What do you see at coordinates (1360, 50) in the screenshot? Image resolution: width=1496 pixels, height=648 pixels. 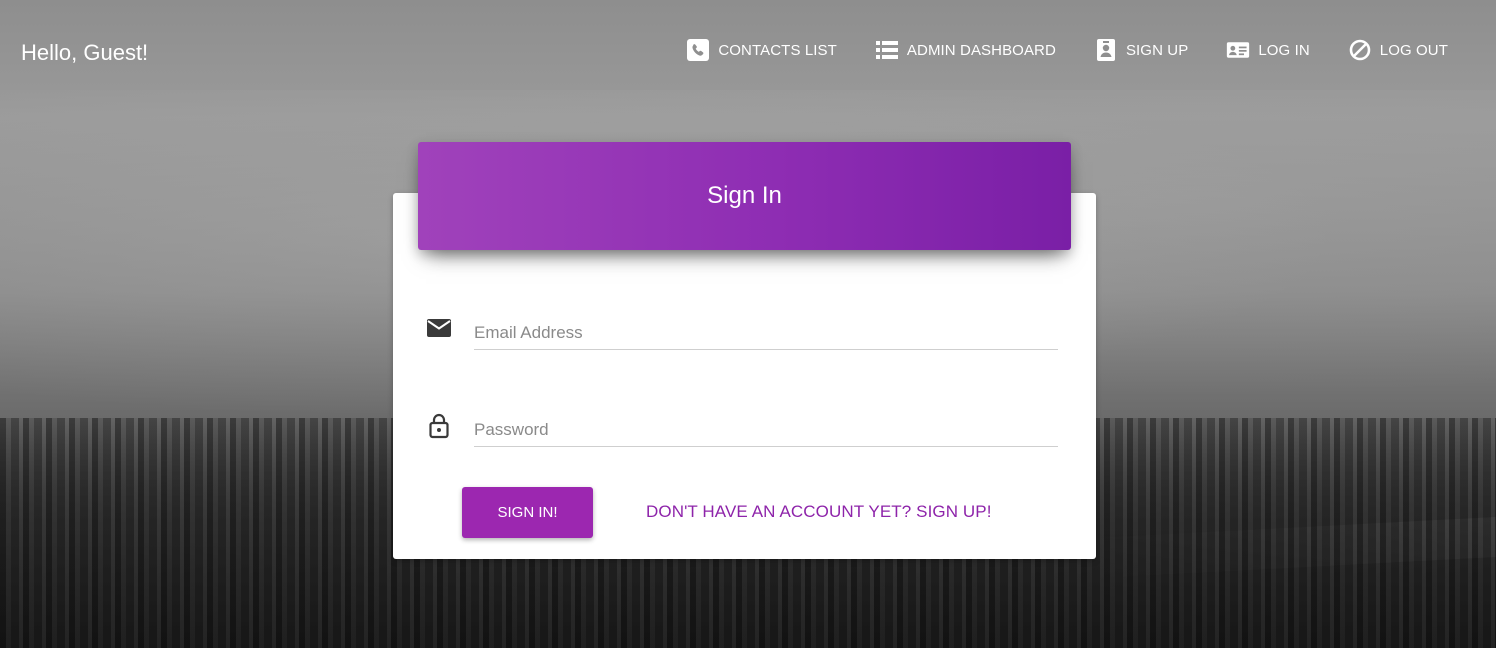 I see `block-icon` at bounding box center [1360, 50].